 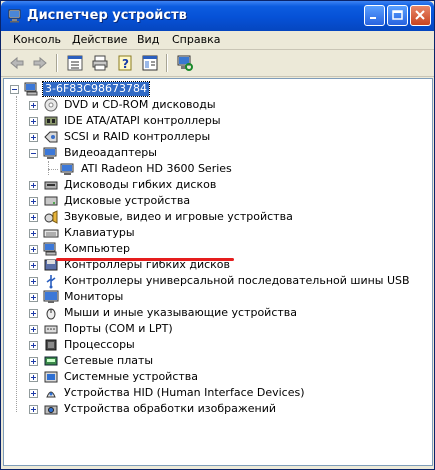 I want to click on tree-category-label: Компьютер, so click(x=97, y=248).